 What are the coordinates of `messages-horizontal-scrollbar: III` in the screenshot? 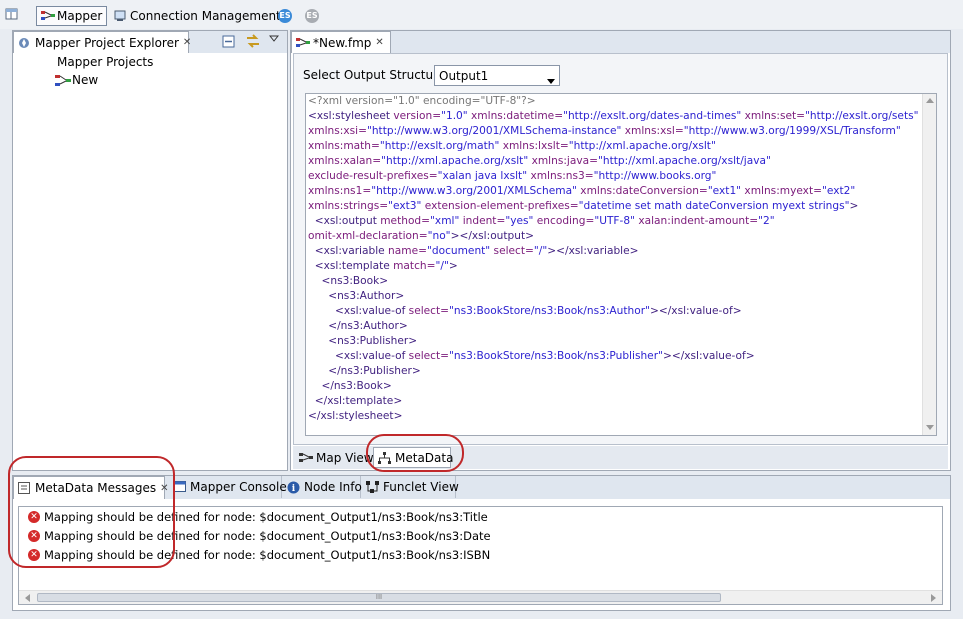 It's located at (480, 597).